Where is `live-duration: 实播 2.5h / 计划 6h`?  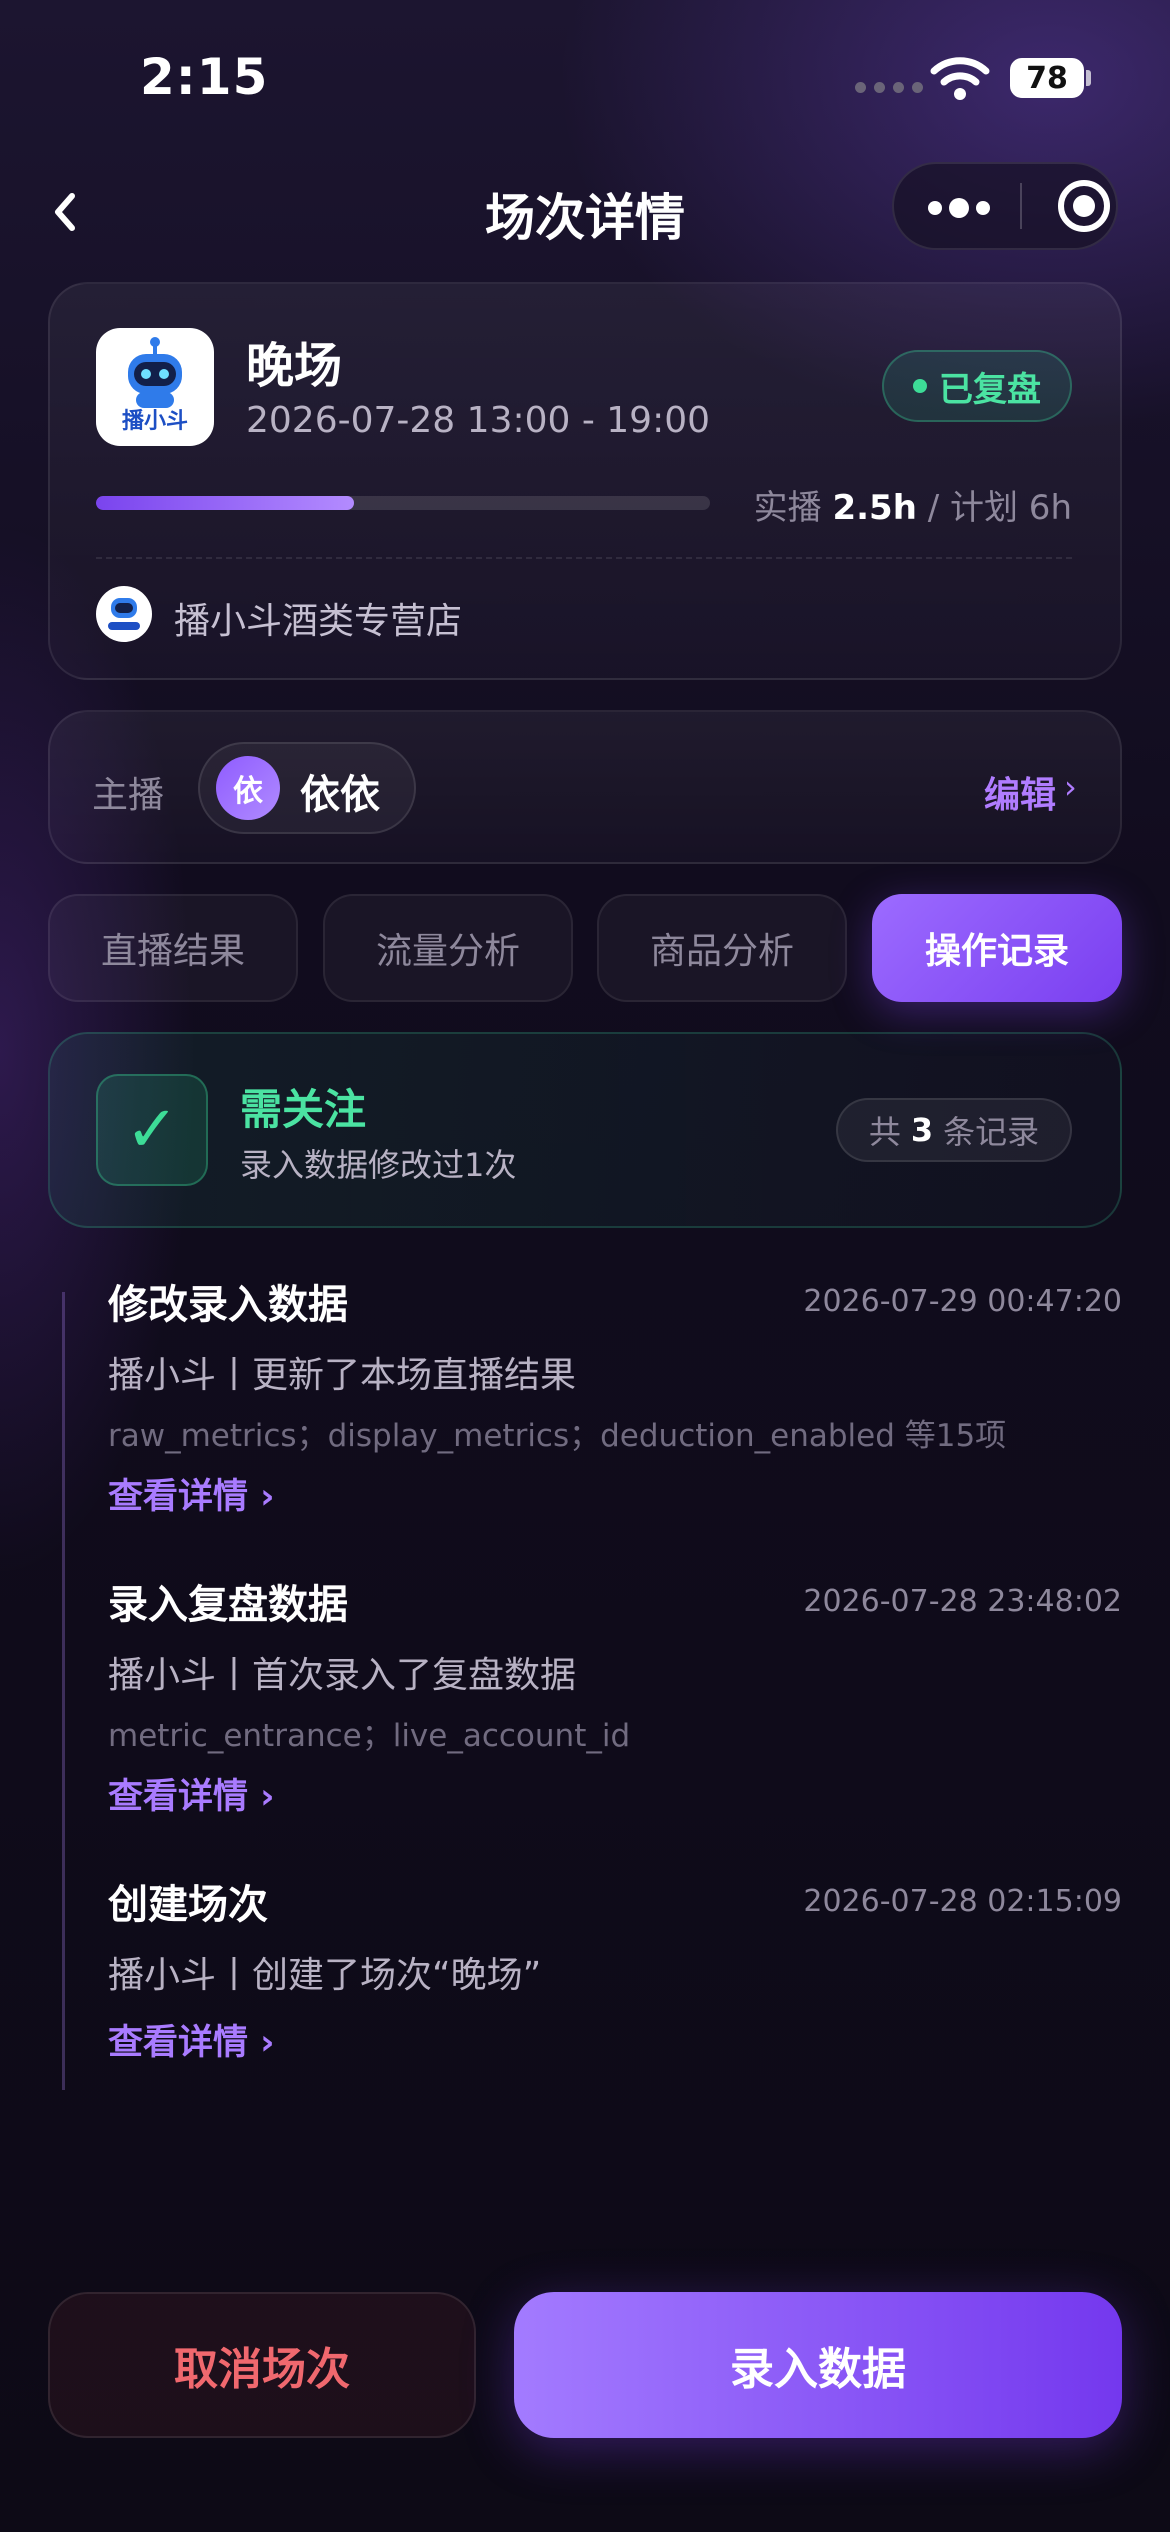
live-duration: 实播 2.5h / 计划 6h is located at coordinates (909, 504).